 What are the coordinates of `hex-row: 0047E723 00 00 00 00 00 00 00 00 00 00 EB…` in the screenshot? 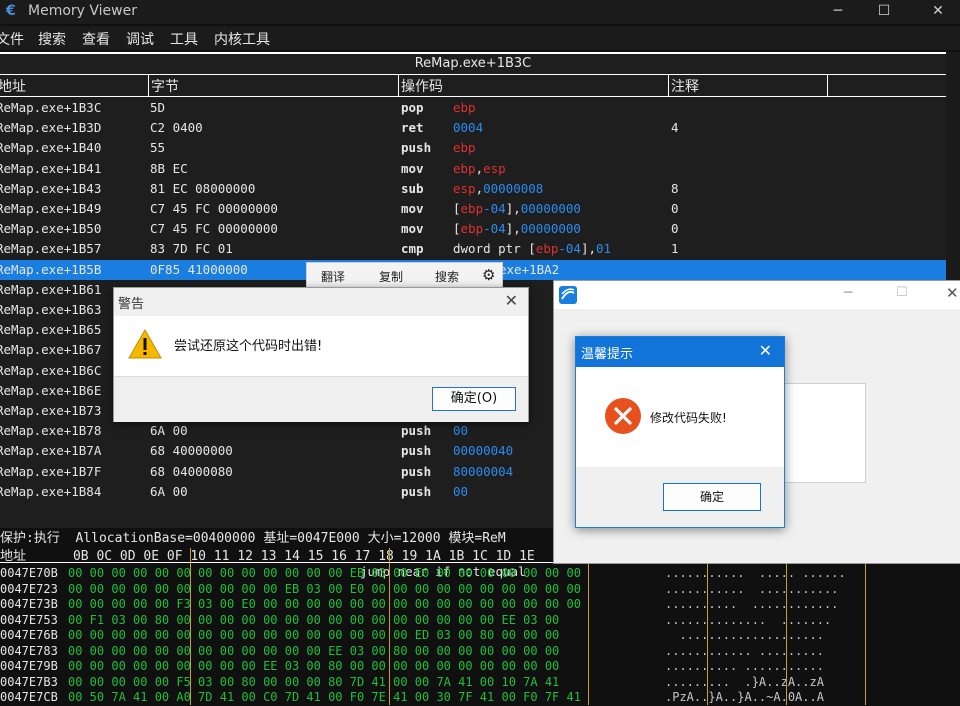 It's located at (480, 590).